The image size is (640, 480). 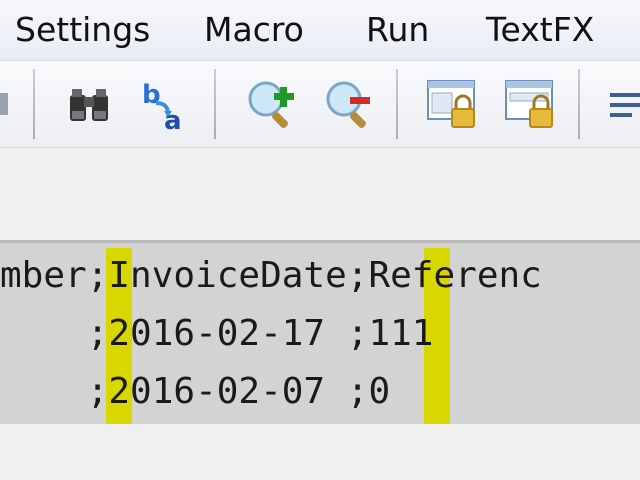 What do you see at coordinates (217, 334) in the screenshot?
I see `editor-line: ;2016-02-17 ;111` at bounding box center [217, 334].